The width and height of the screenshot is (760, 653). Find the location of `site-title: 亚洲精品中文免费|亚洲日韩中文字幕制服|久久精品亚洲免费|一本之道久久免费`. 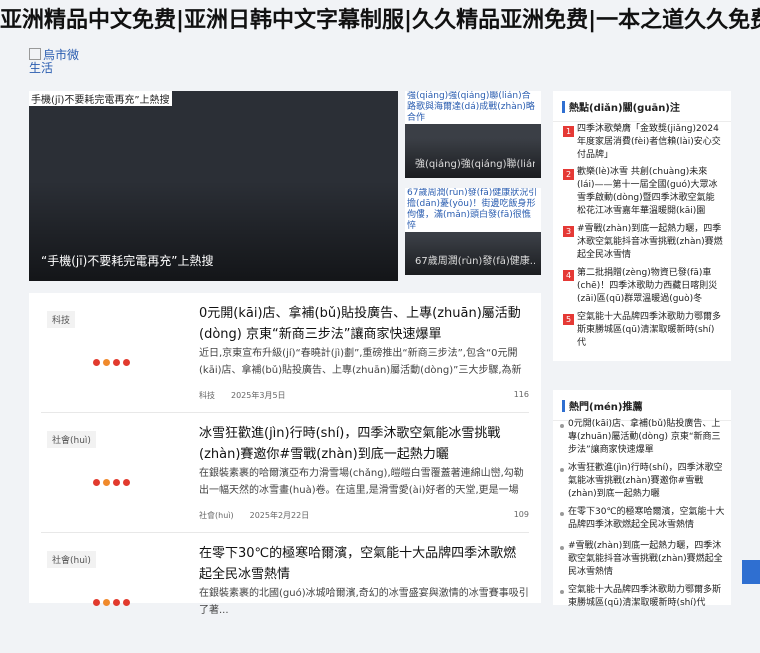

site-title: 亚洲精品中文免费|亚洲日韩中文字幕制服|久久精品亚洲免费|一本之道久久免费 is located at coordinates (380, 21).